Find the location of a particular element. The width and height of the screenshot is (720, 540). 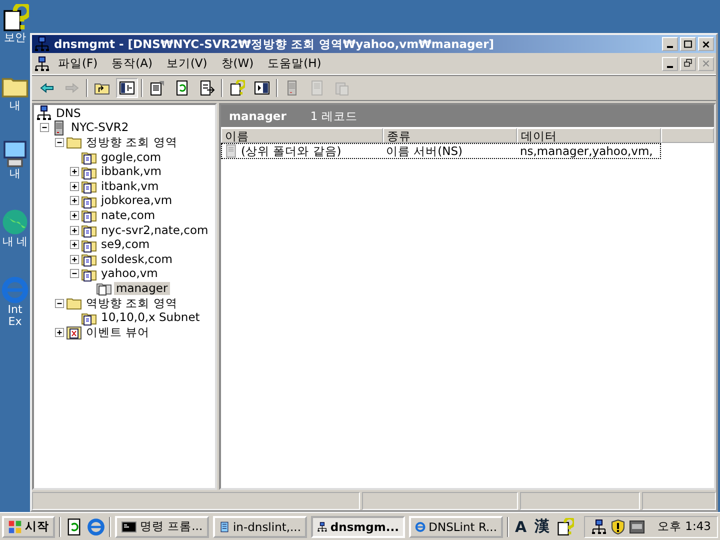

event-log-icon is located at coordinates (74, 332).